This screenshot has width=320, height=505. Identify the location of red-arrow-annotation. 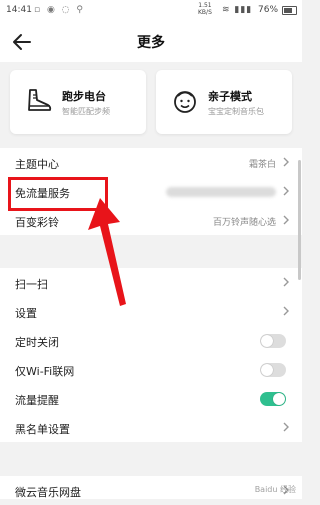
(107, 252).